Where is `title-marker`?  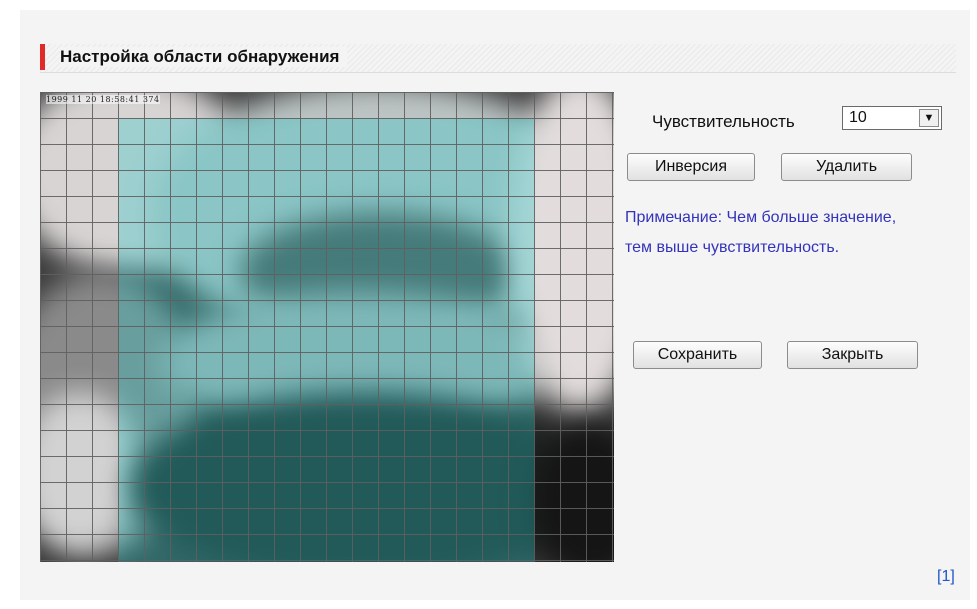 title-marker is located at coordinates (42, 57).